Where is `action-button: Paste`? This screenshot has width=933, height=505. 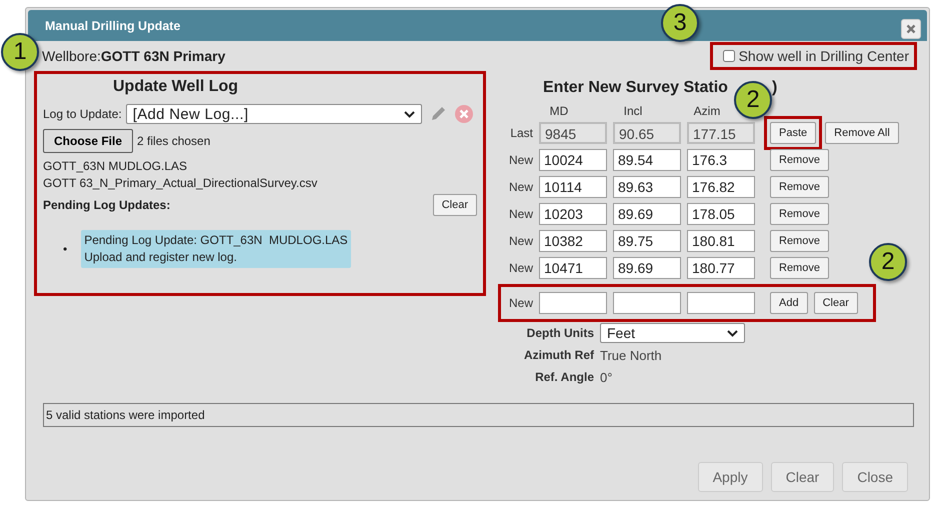
action-button: Paste is located at coordinates (793, 133).